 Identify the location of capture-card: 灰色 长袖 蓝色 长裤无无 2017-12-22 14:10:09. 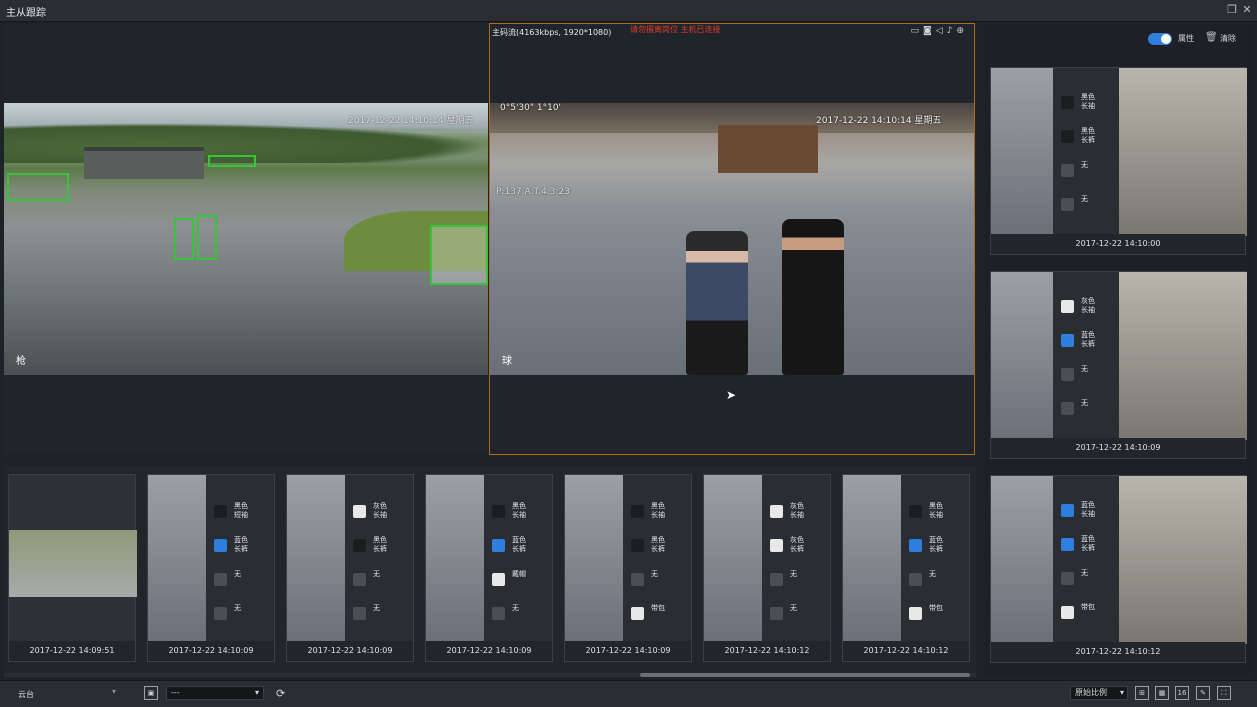
(1118, 365).